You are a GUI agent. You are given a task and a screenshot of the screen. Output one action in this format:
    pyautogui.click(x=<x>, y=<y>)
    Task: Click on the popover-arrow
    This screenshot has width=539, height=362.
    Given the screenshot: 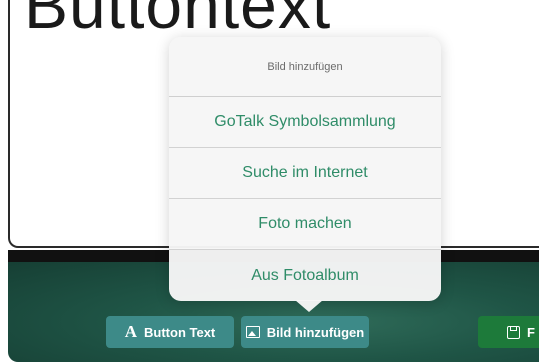 What is the action you would take?
    pyautogui.click(x=309, y=306)
    